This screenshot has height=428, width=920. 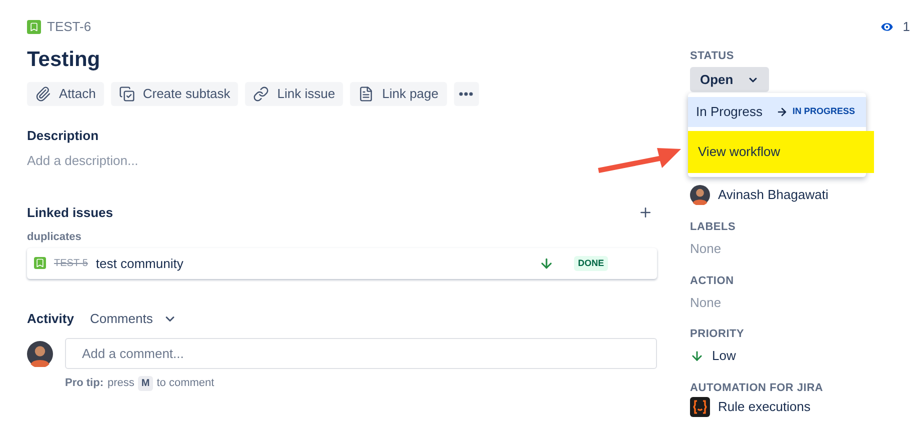 I want to click on pro-tip-label: Pro tip:, so click(x=84, y=384).